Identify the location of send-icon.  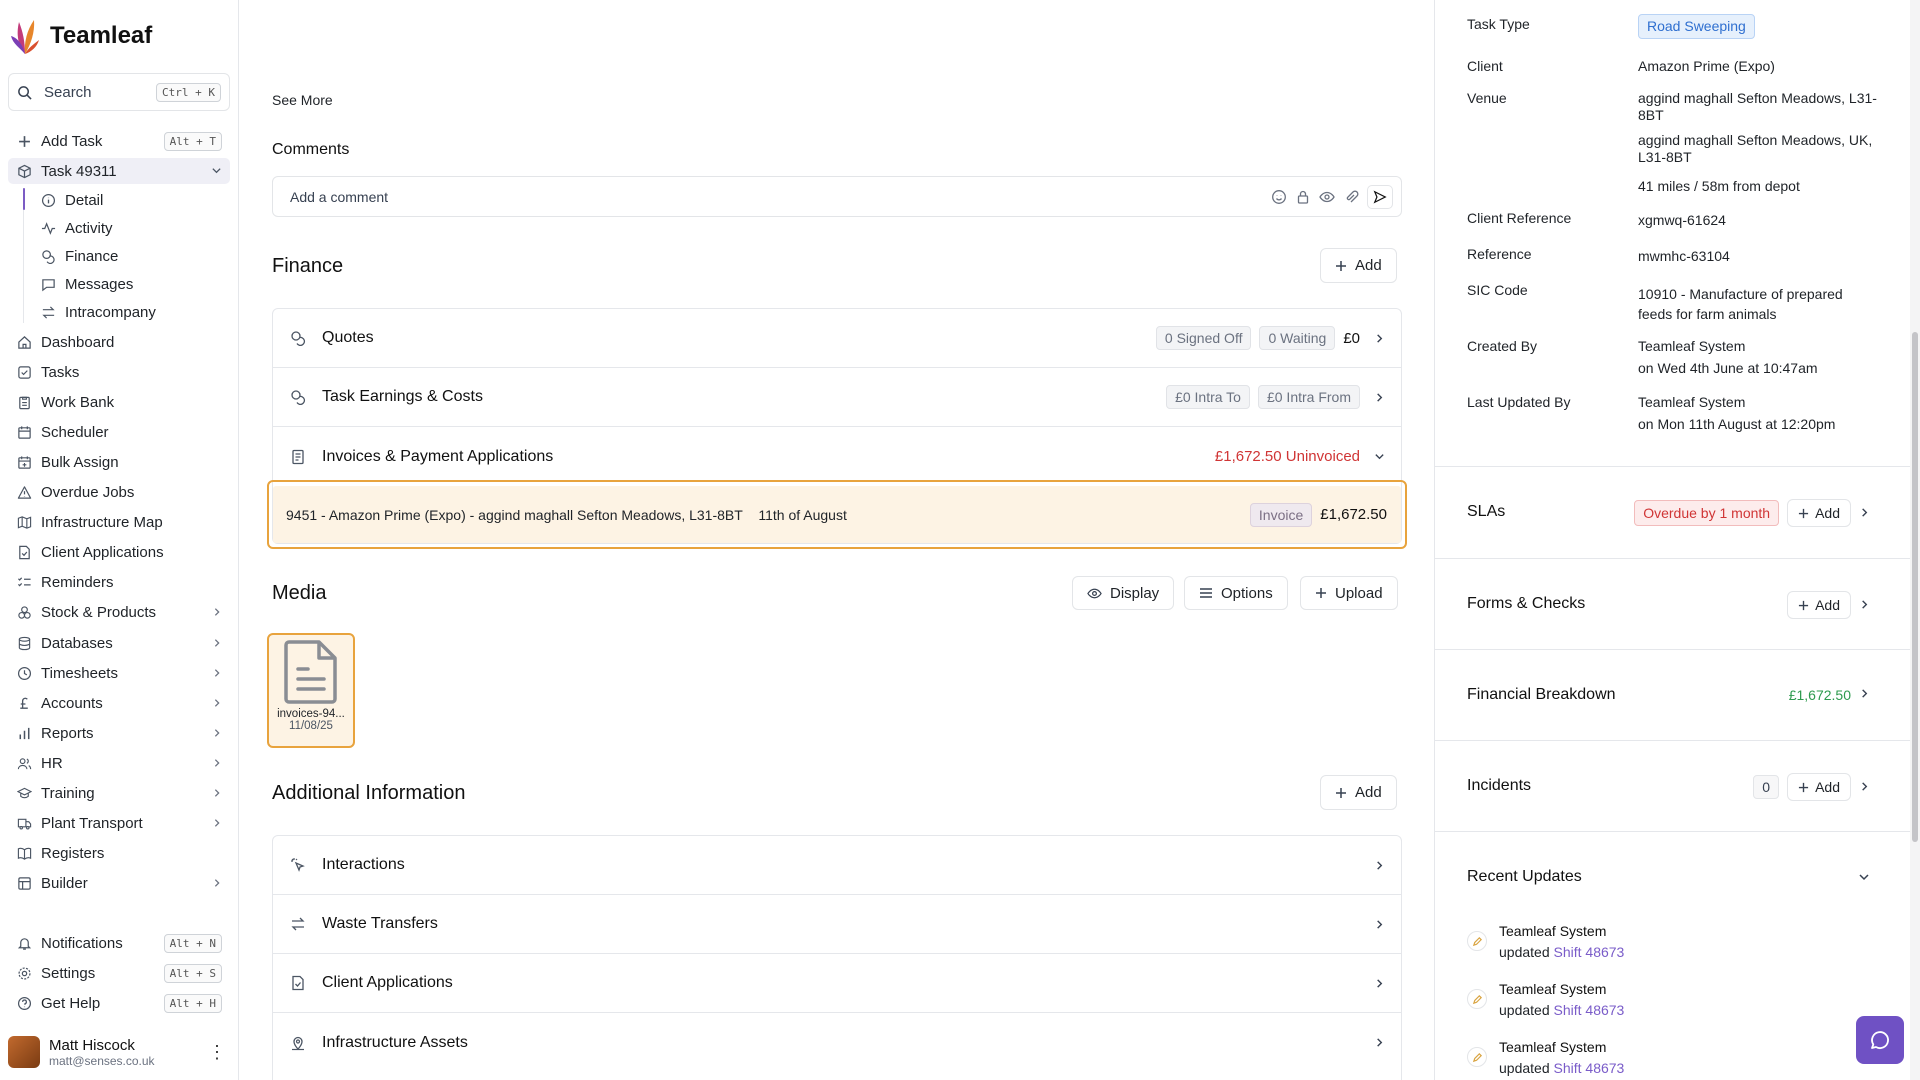
(1380, 196).